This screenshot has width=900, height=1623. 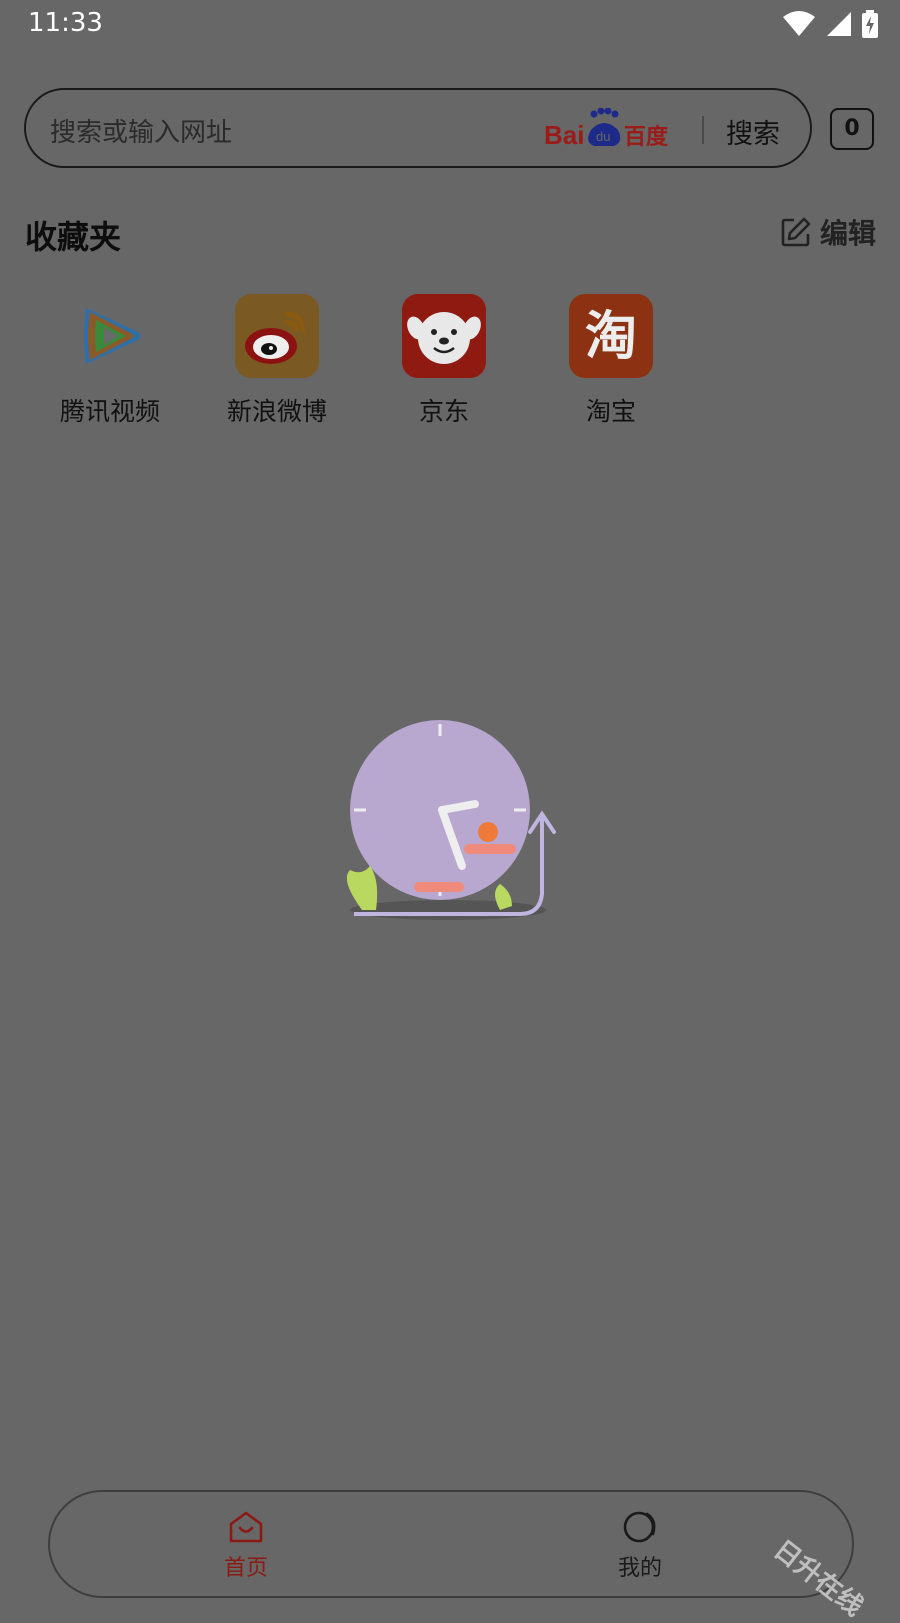 I want to click on favorite-label: 腾讯视频, so click(x=109, y=411).